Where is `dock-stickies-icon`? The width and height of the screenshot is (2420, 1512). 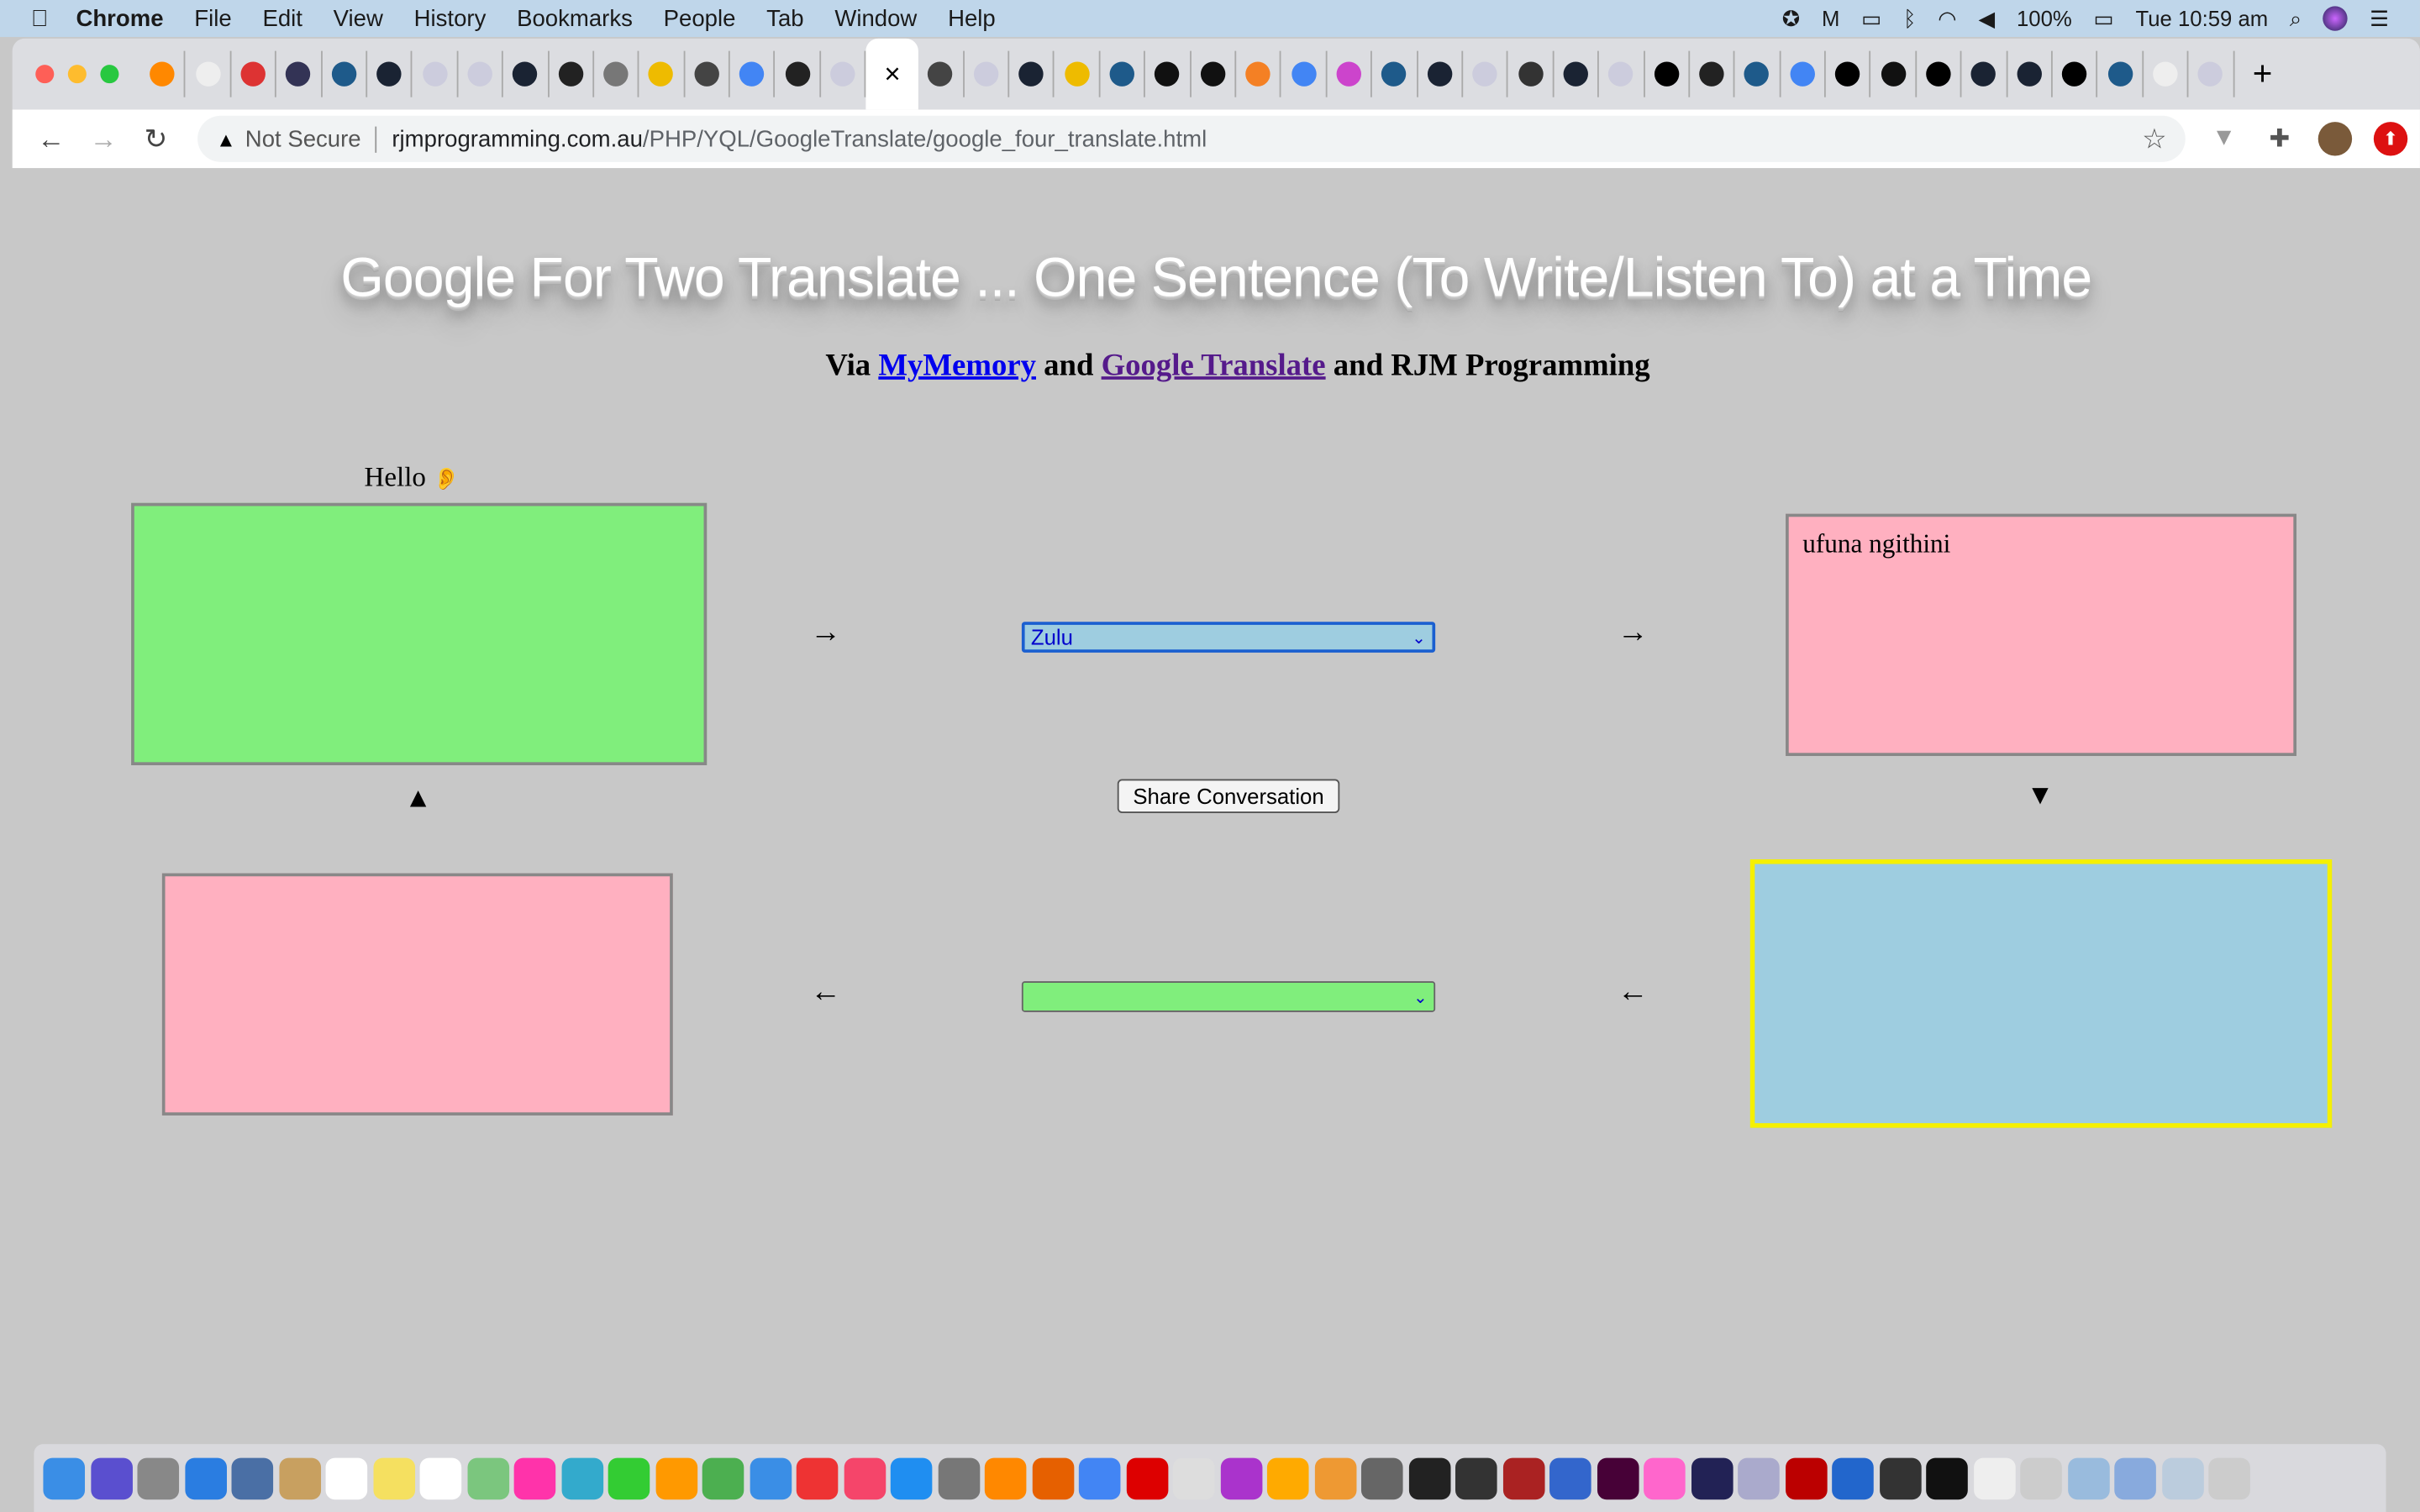
dock-stickies-icon is located at coordinates (393, 1478).